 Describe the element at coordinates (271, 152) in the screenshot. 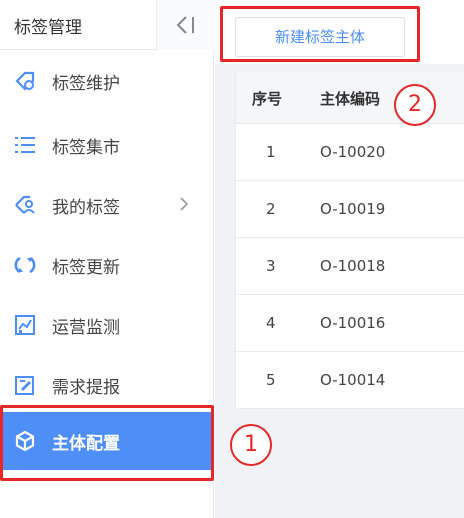

I see `row-index: 1` at that location.